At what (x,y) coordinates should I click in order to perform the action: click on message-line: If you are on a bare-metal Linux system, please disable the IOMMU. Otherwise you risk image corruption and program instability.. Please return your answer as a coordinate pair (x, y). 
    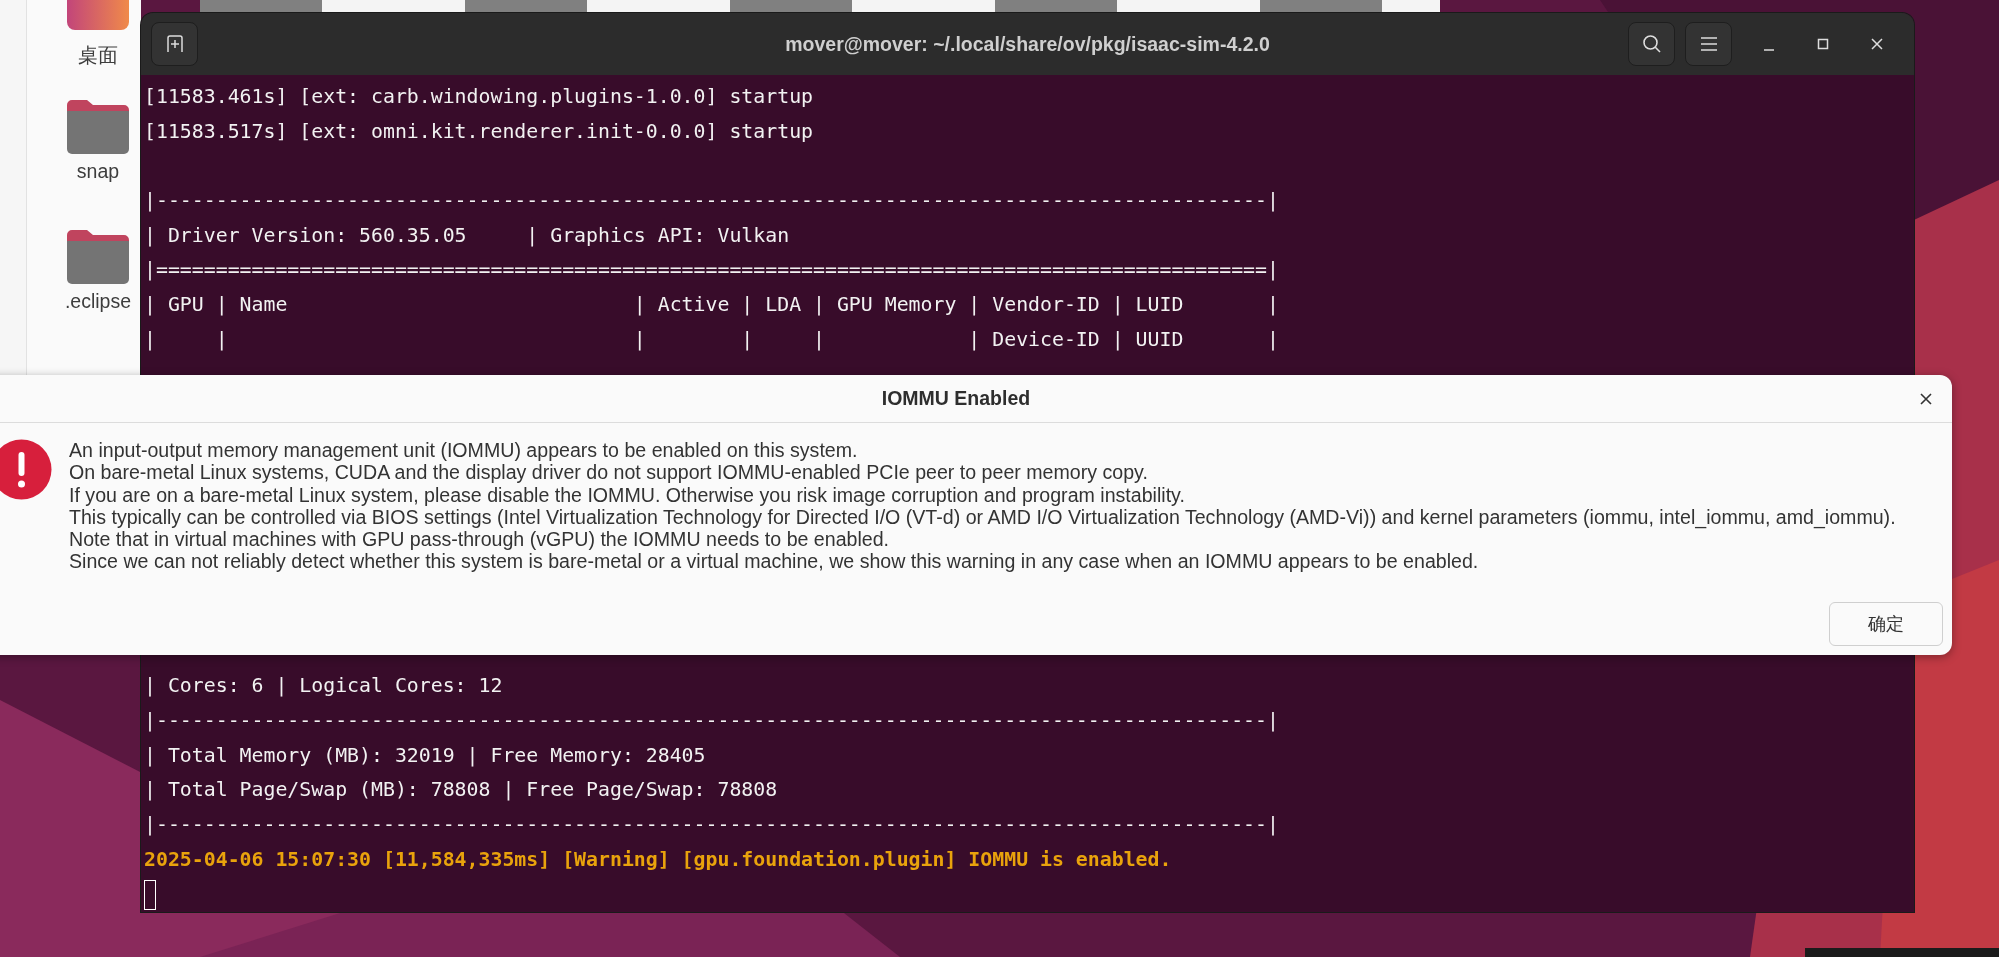
    Looking at the image, I should click on (627, 494).